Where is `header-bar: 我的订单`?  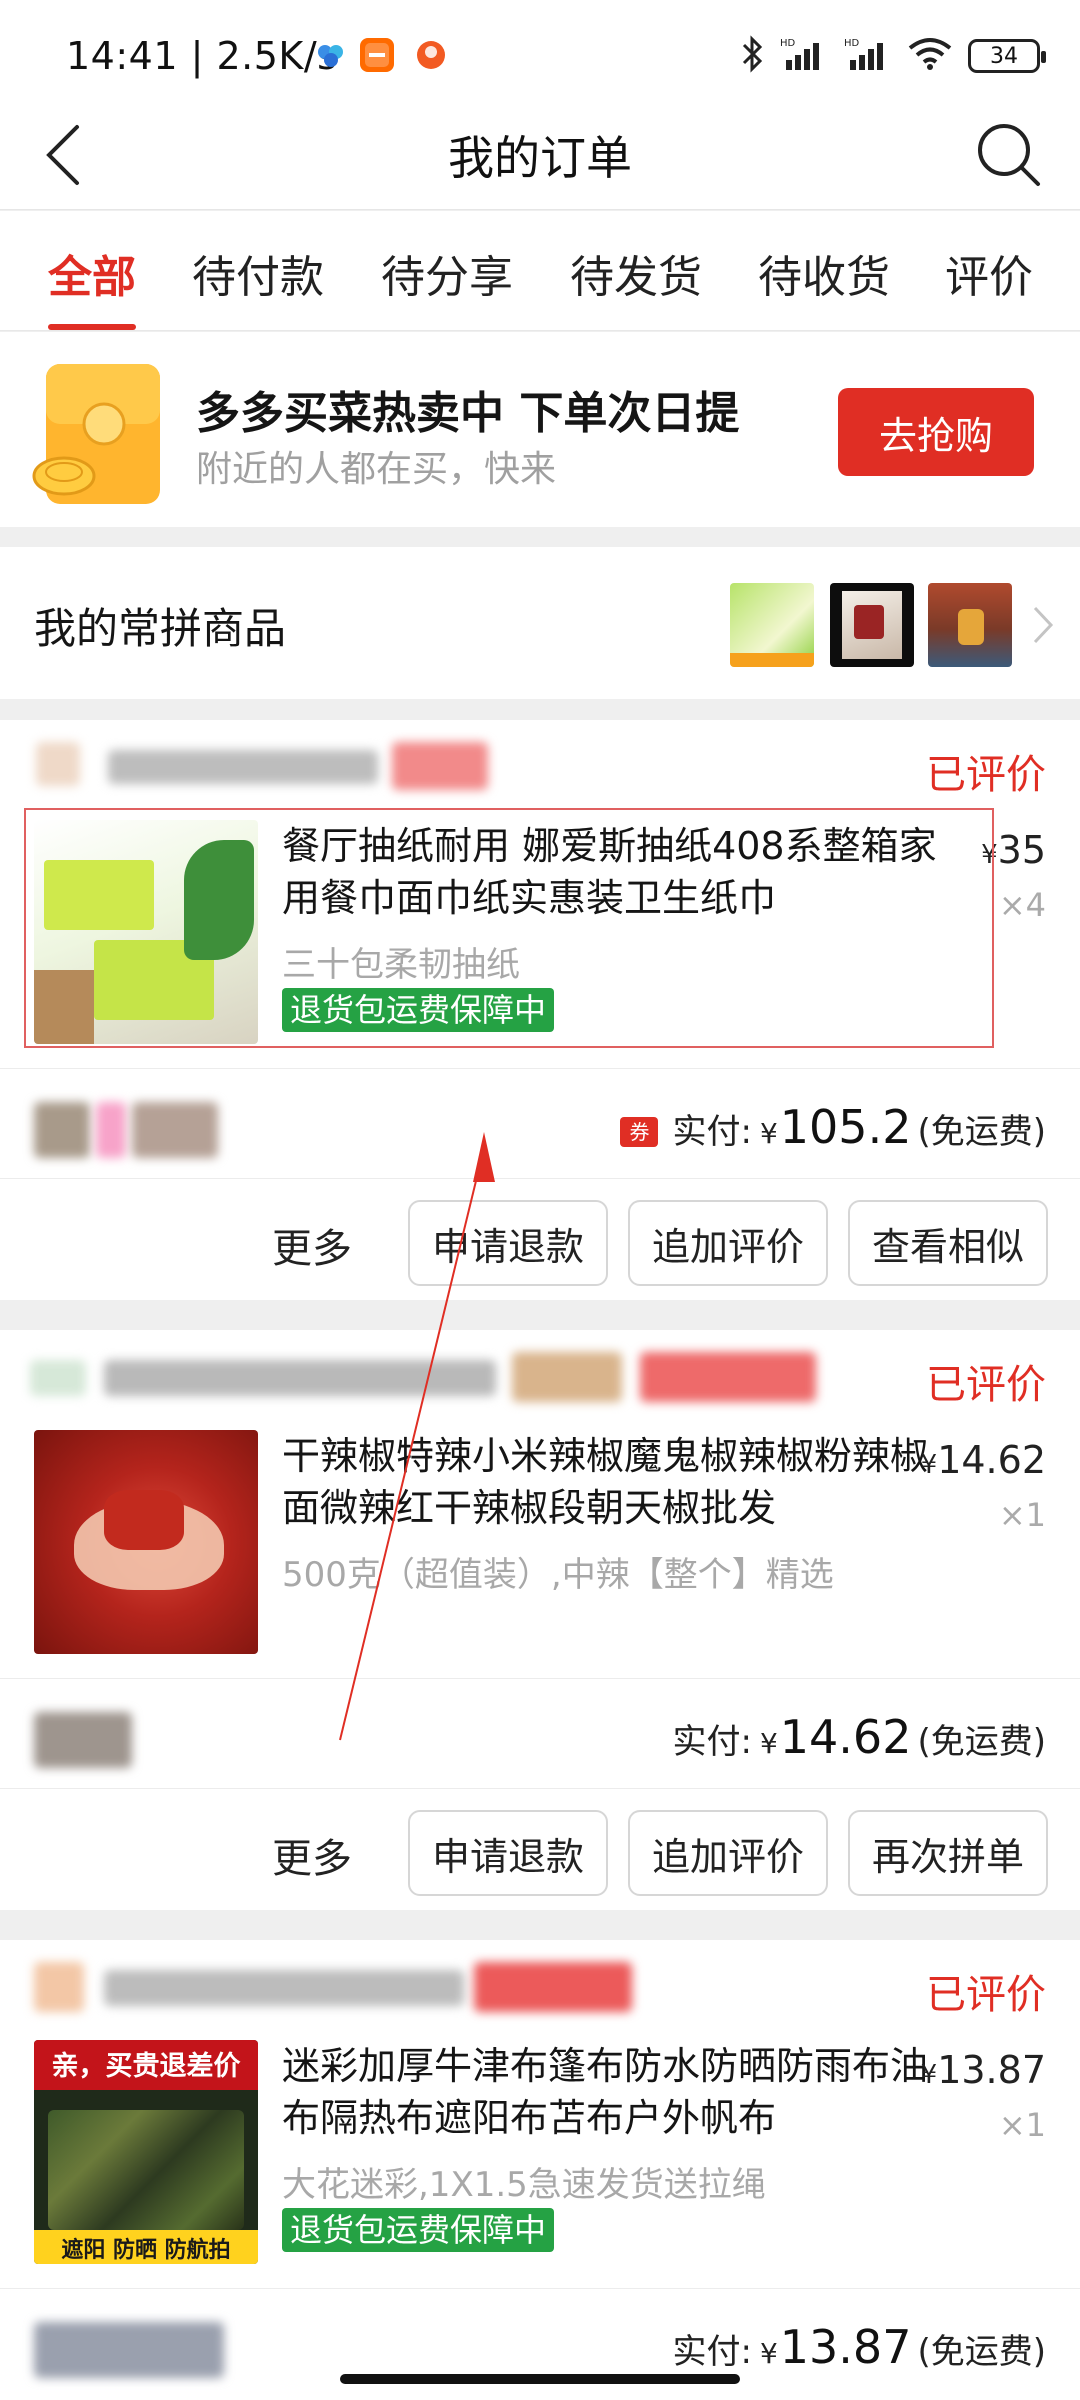 header-bar: 我的订单 is located at coordinates (540, 155).